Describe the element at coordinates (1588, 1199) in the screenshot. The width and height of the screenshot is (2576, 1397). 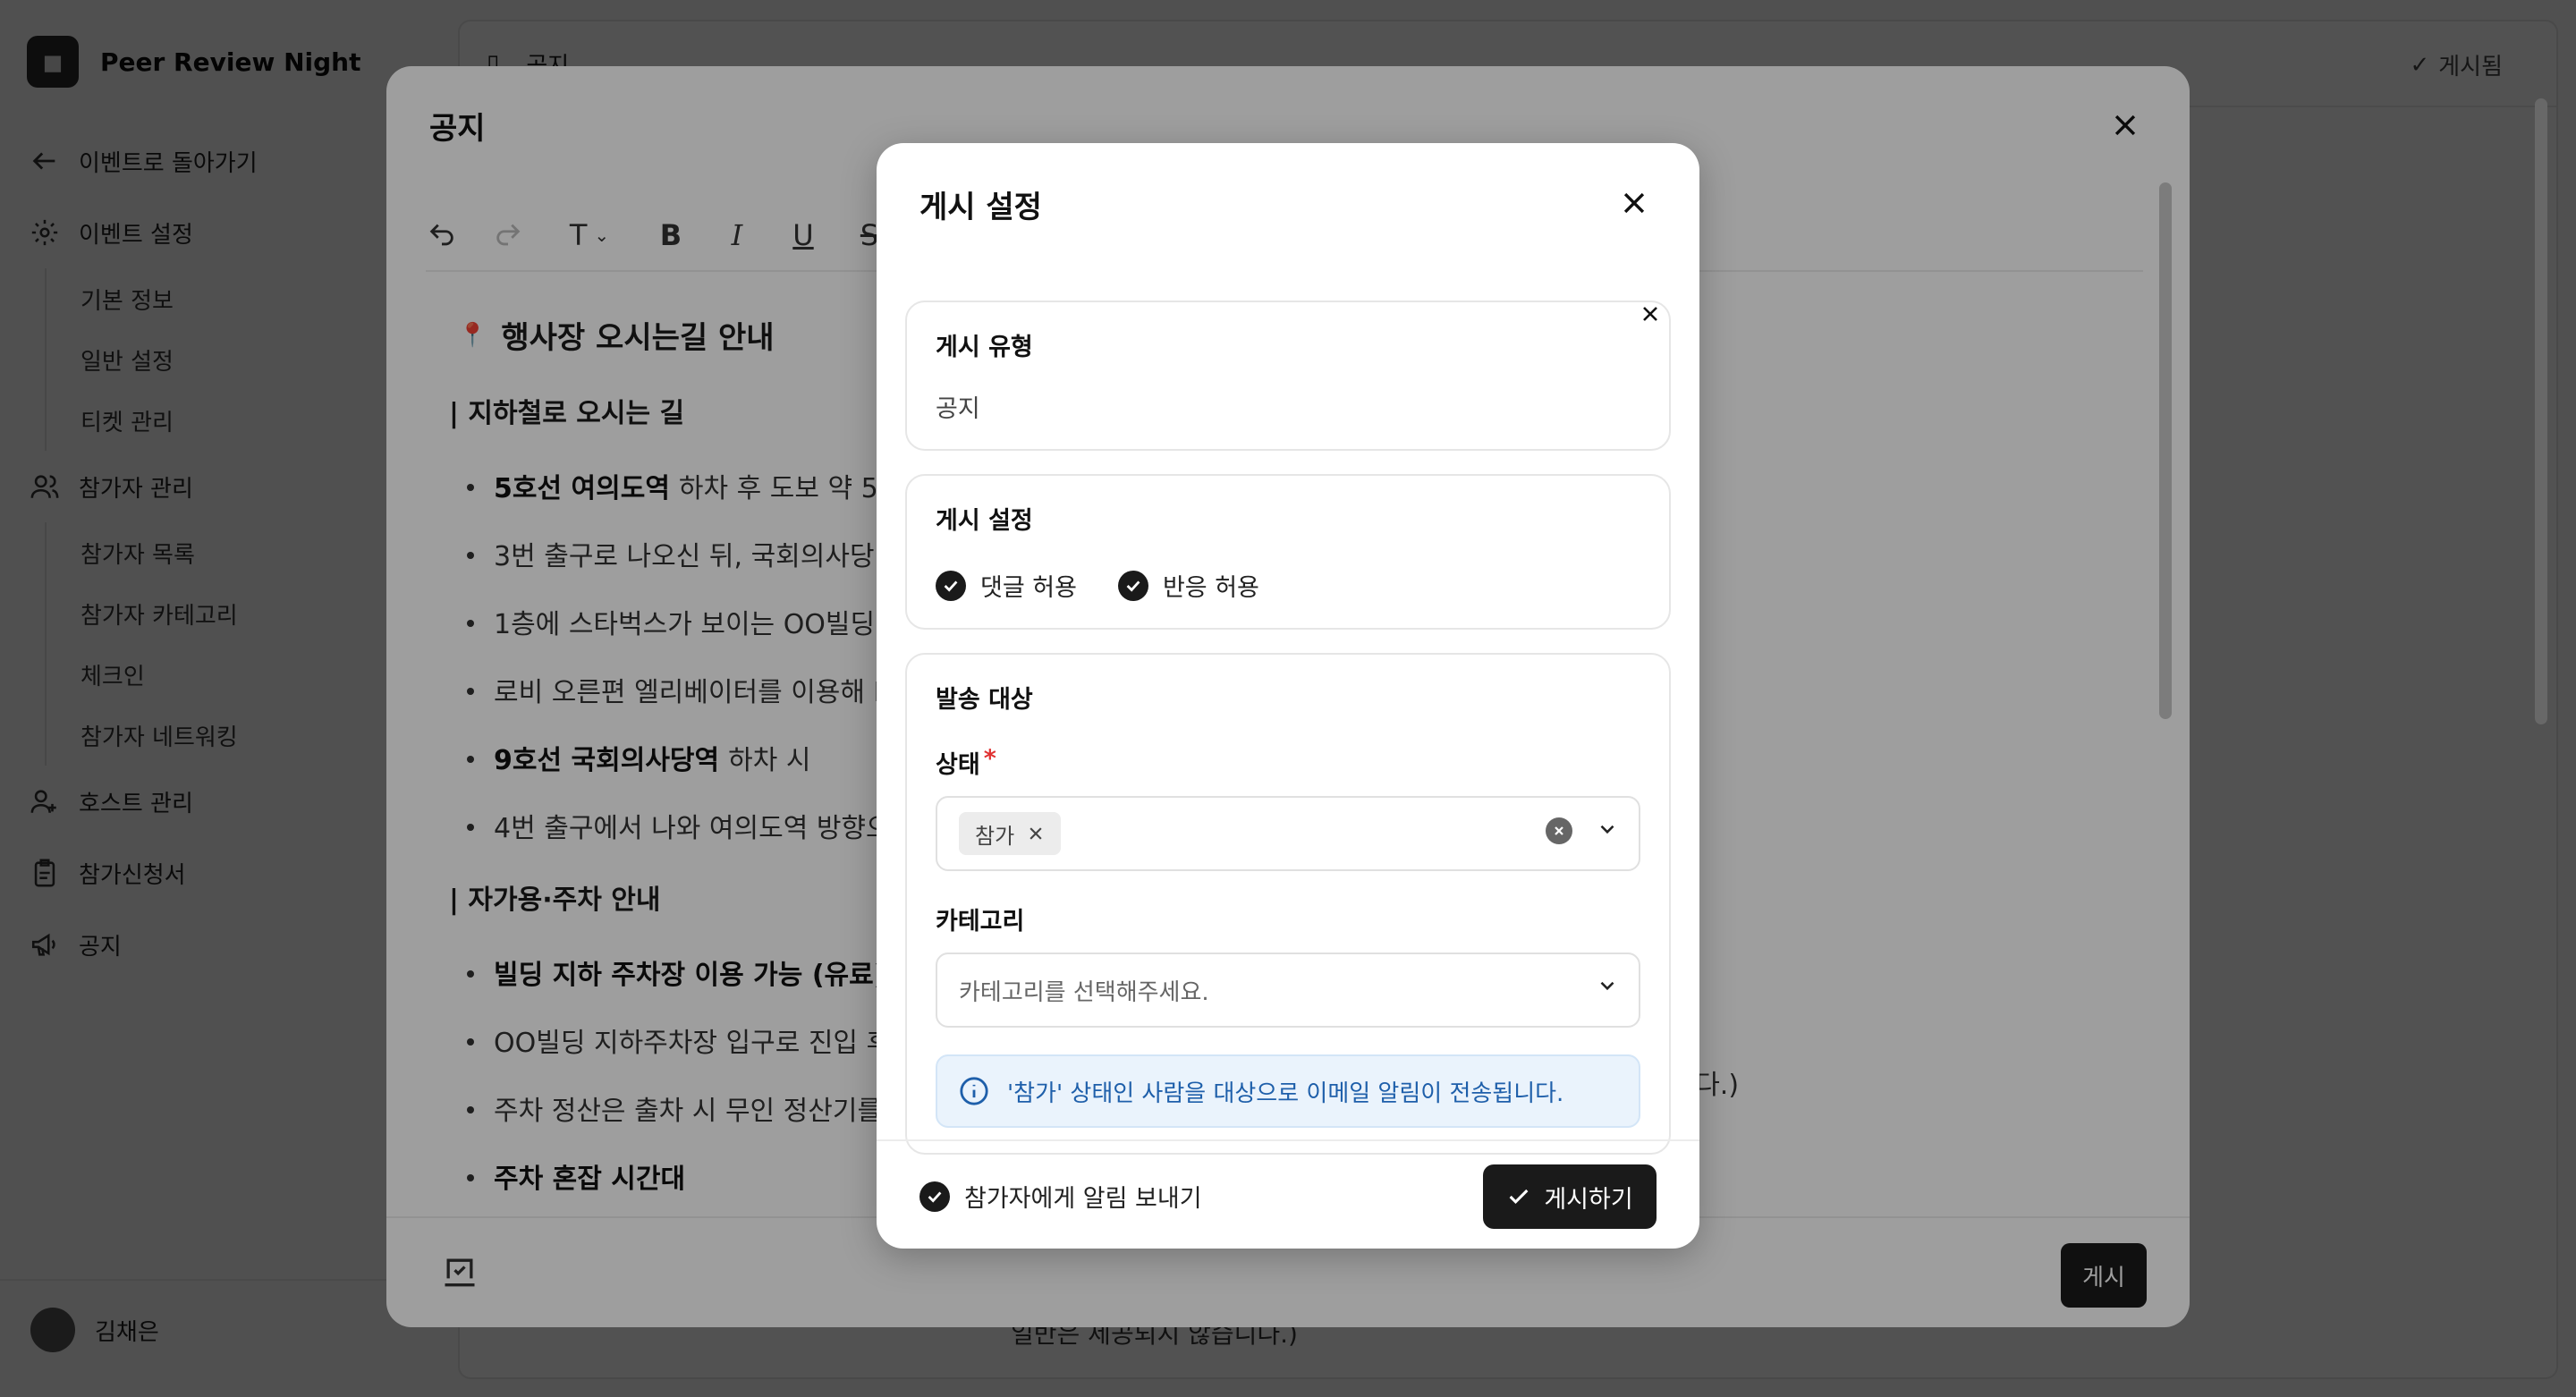
I see `publish-button-label: 게시하기` at that location.